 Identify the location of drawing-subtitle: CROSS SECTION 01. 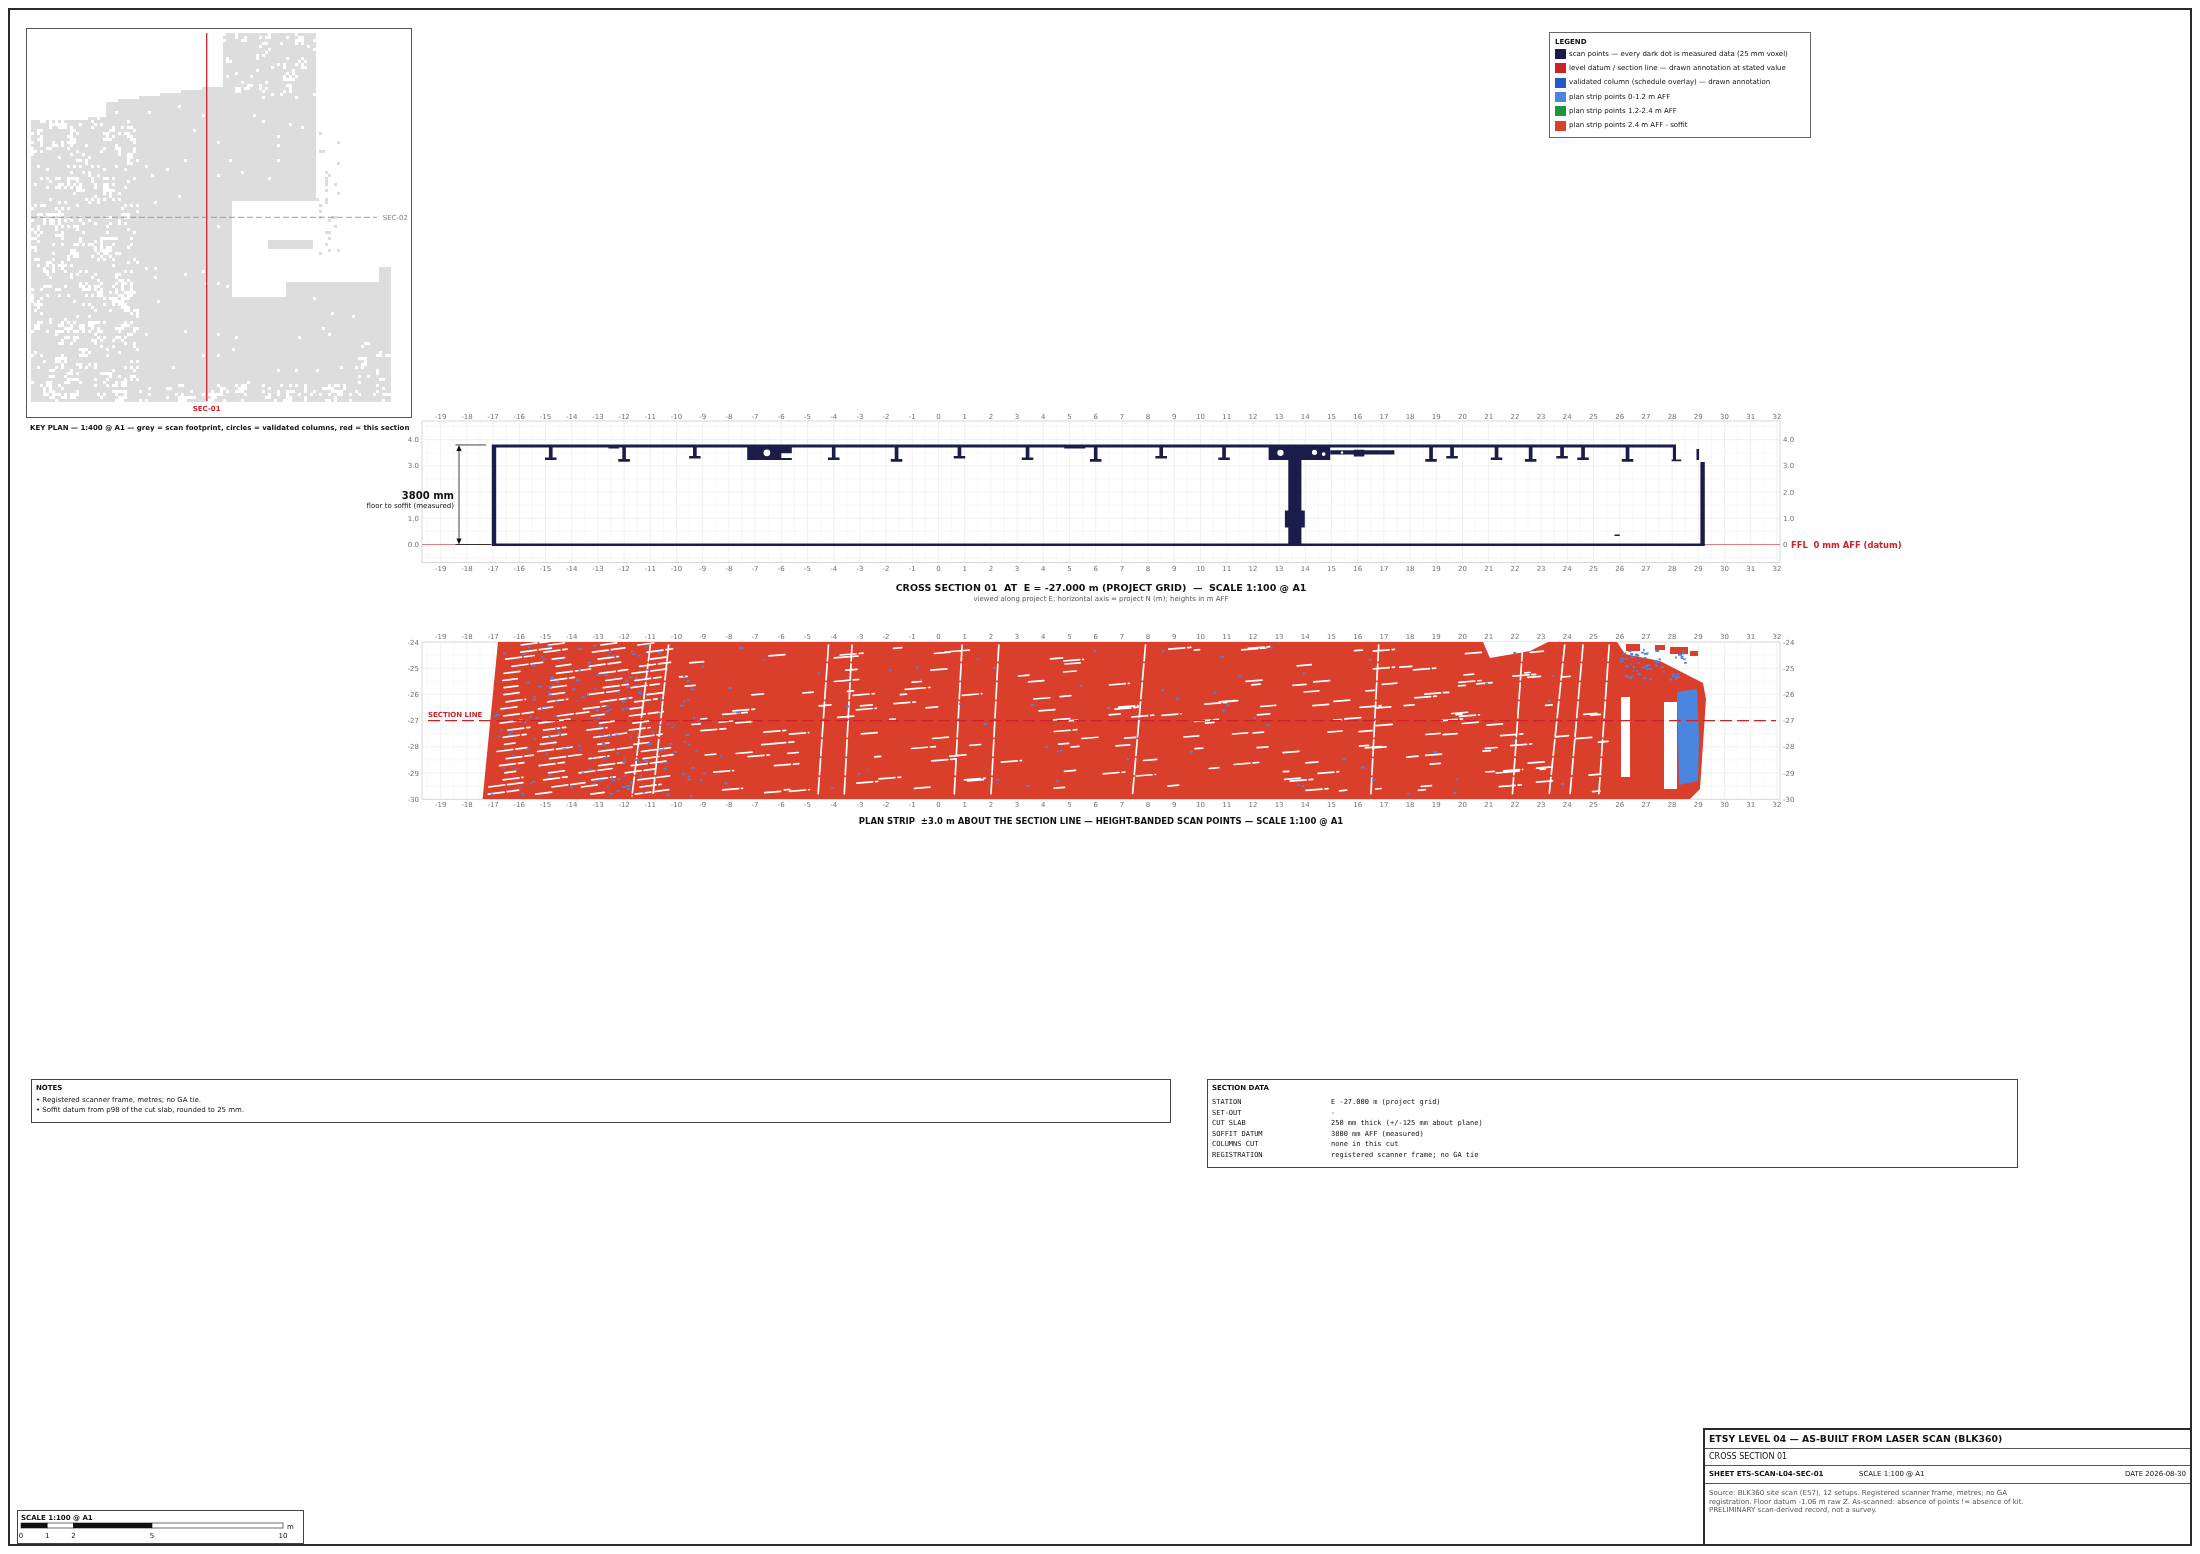
(1748, 1457).